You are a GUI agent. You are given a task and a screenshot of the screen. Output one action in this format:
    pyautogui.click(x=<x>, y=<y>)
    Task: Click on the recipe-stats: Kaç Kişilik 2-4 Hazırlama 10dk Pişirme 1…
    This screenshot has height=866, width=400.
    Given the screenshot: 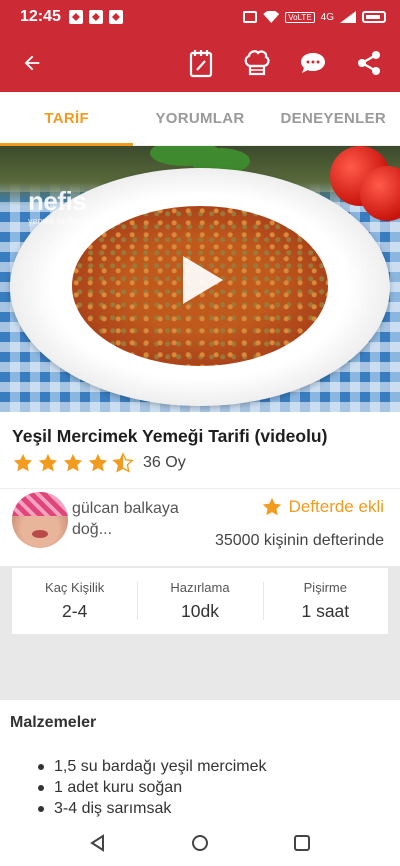 What is the action you would take?
    pyautogui.click(x=200, y=601)
    